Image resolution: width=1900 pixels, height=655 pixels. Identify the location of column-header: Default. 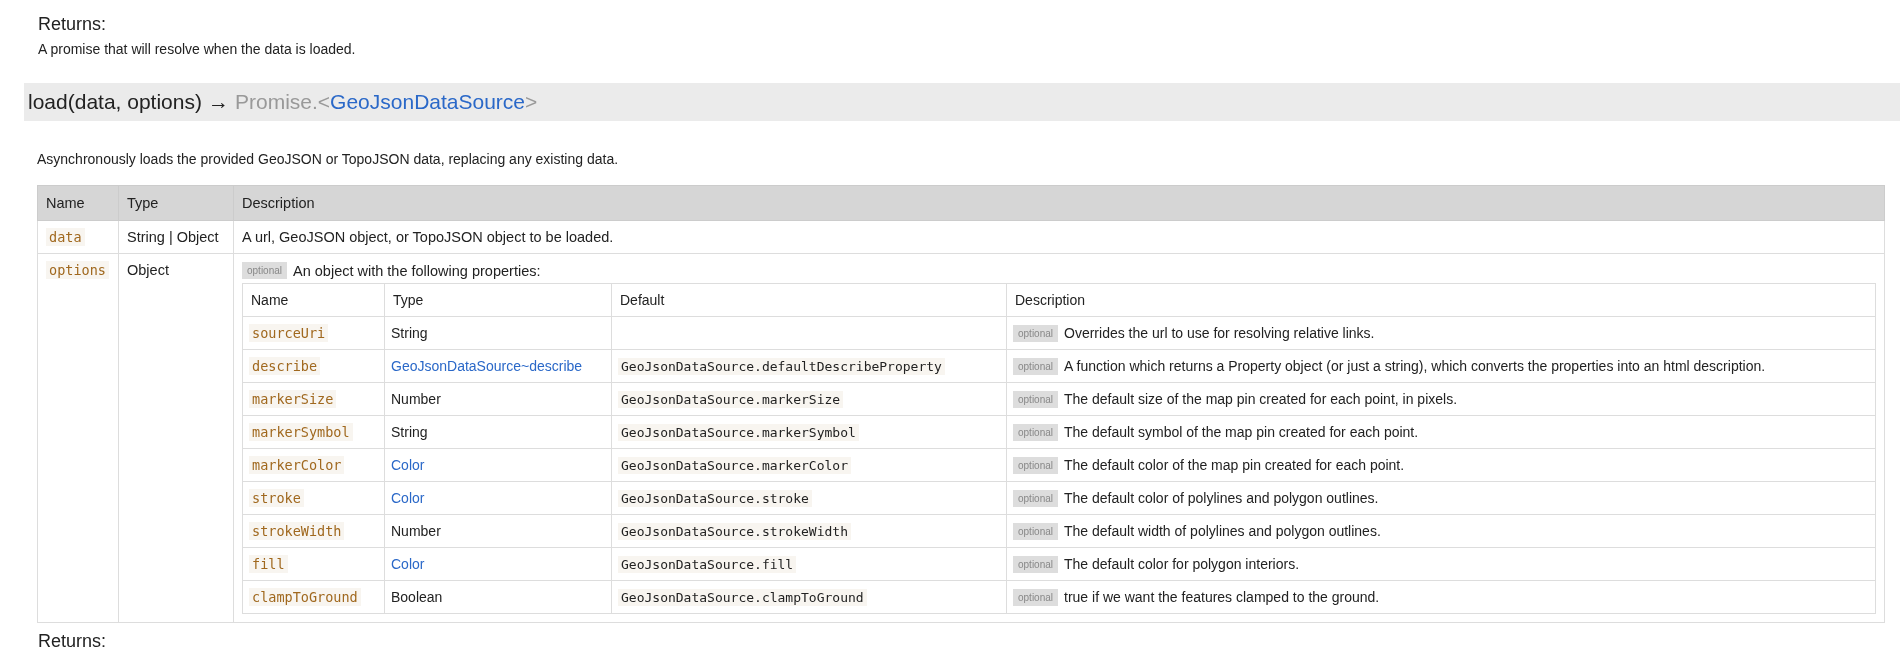
(809, 300).